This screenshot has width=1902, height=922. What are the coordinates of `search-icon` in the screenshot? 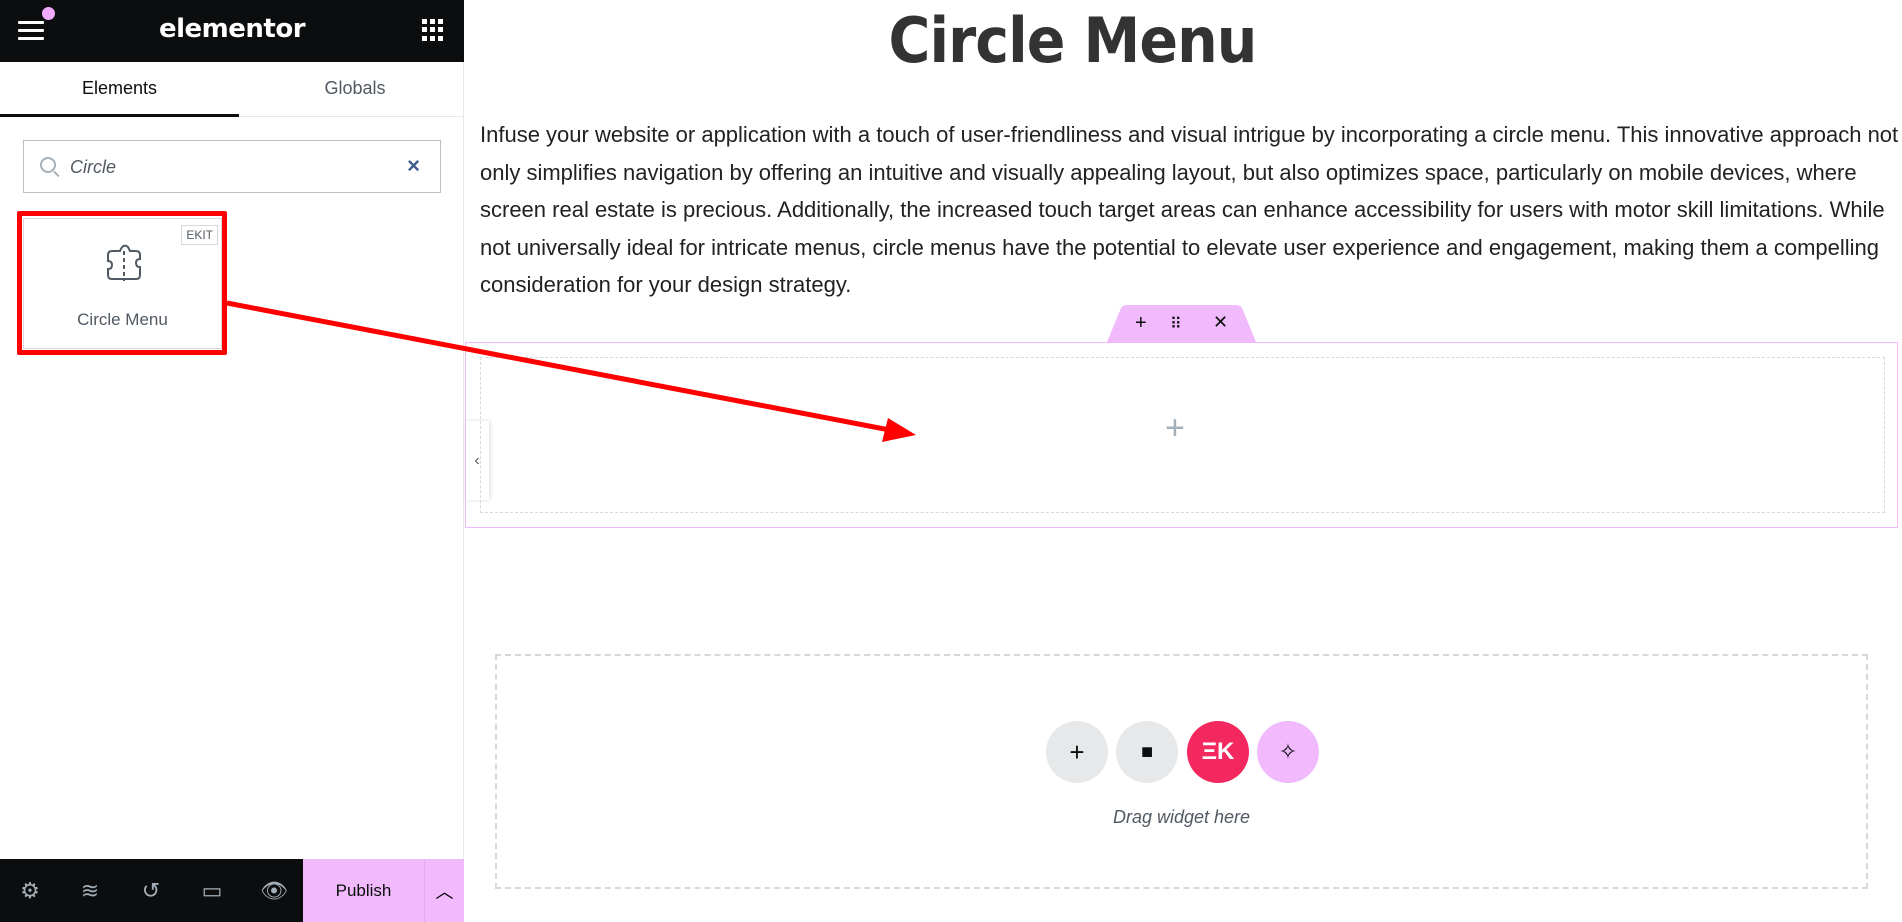 It's located at (48, 165).